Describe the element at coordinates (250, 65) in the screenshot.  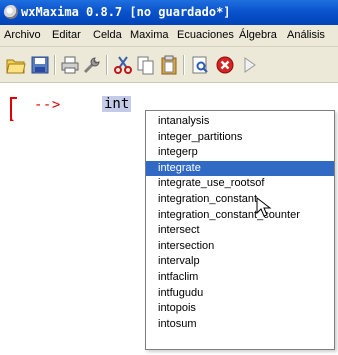
I see `next-icon` at that location.